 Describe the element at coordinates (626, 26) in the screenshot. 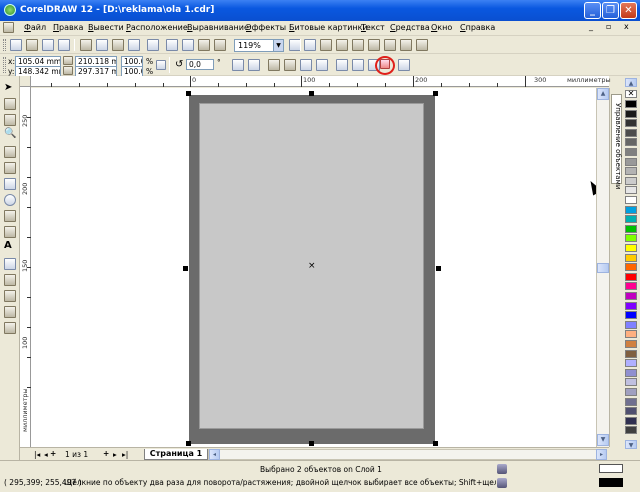

I see `doc-close-button: x` at that location.